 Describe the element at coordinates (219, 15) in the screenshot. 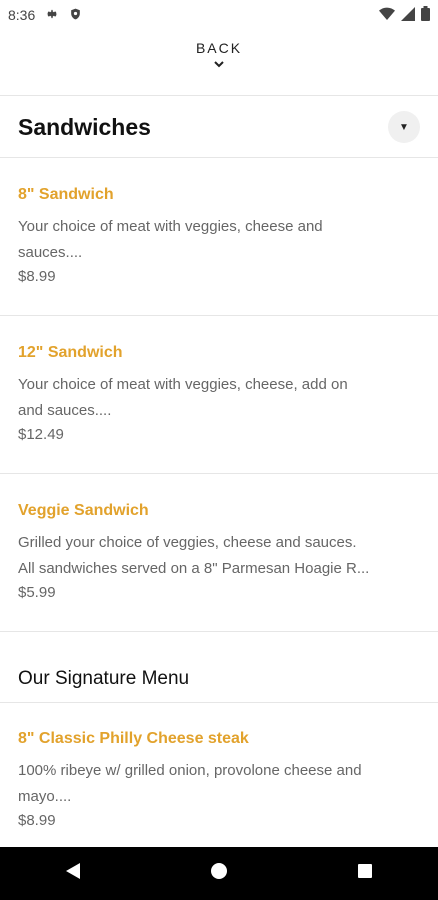

I see `status-bar: 8:36` at that location.